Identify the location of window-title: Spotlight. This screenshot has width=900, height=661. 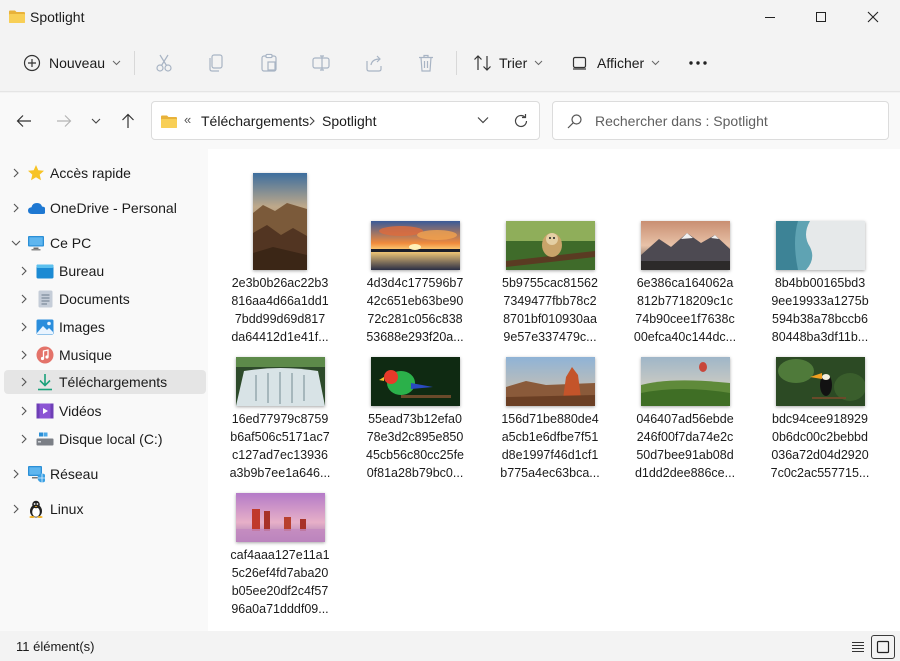
(57, 17).